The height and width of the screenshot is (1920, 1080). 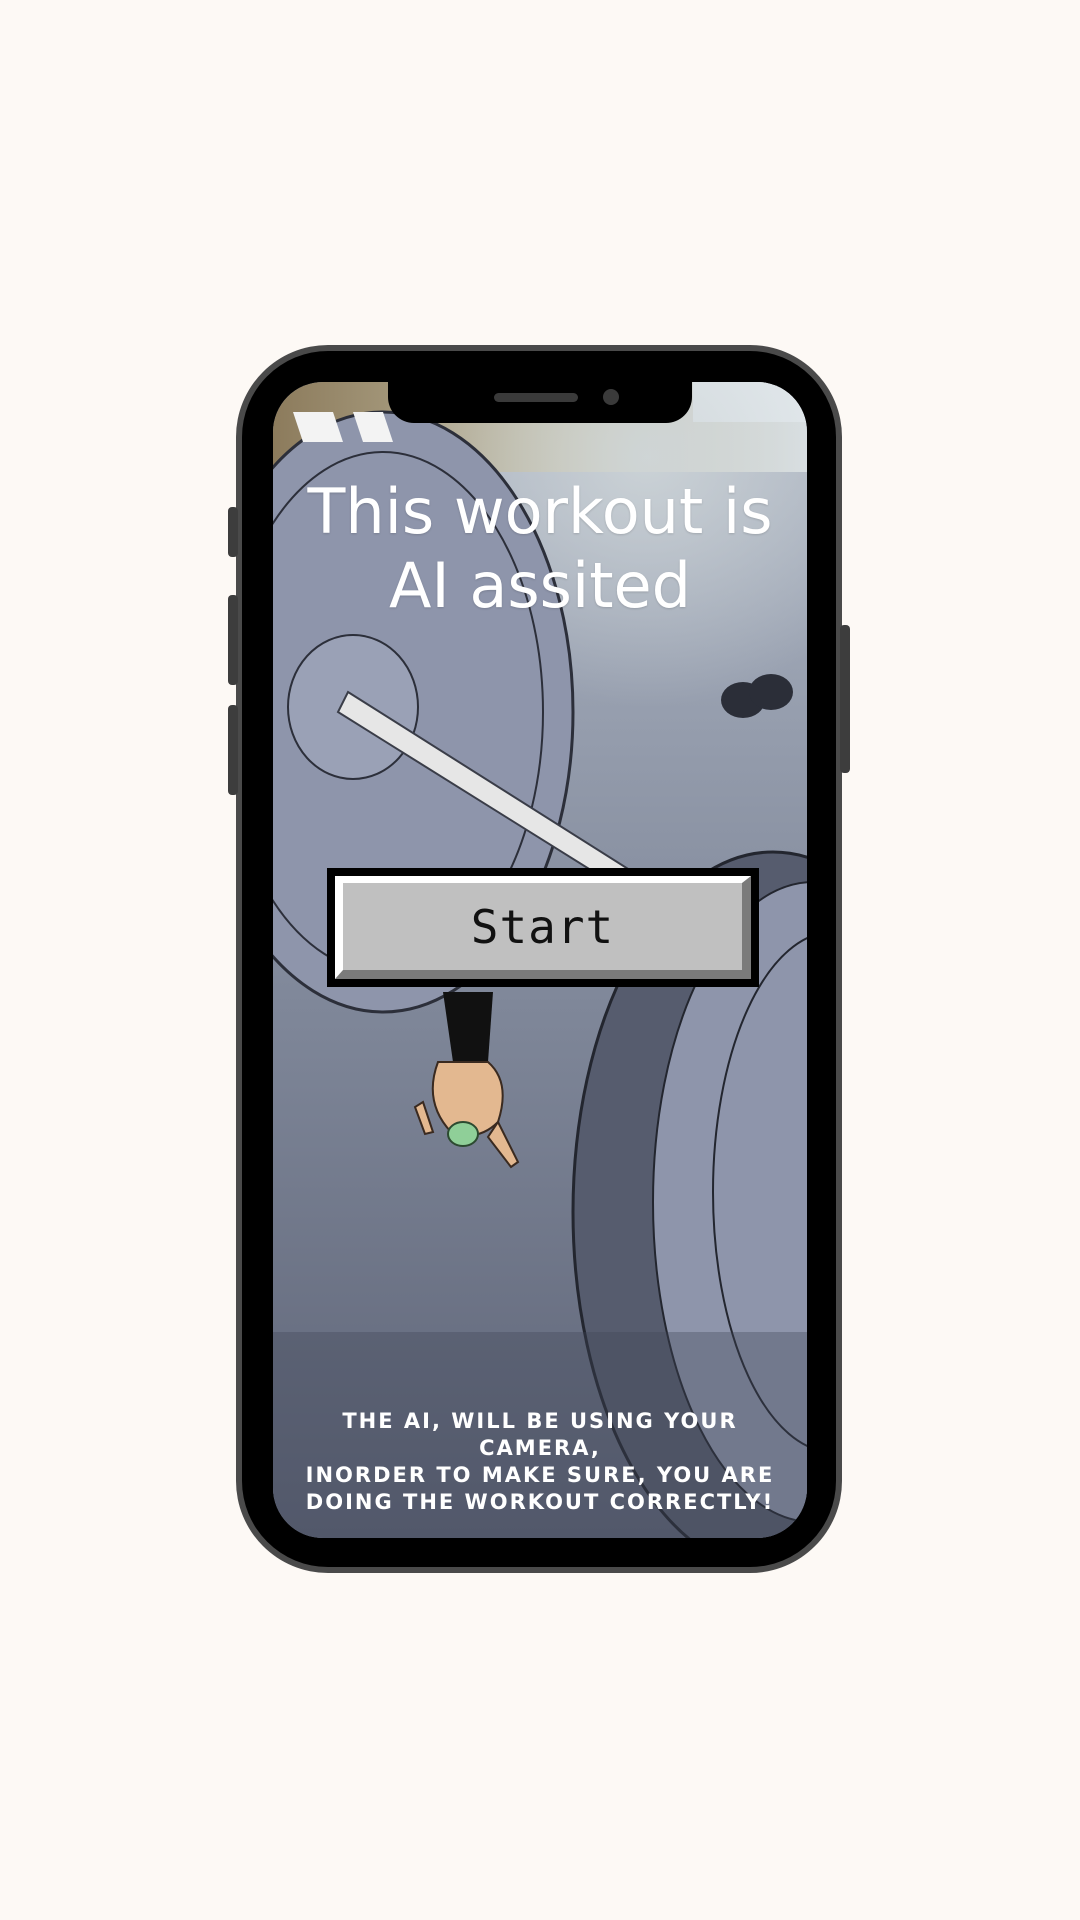 I want to click on start-button: Start, so click(x=543, y=927).